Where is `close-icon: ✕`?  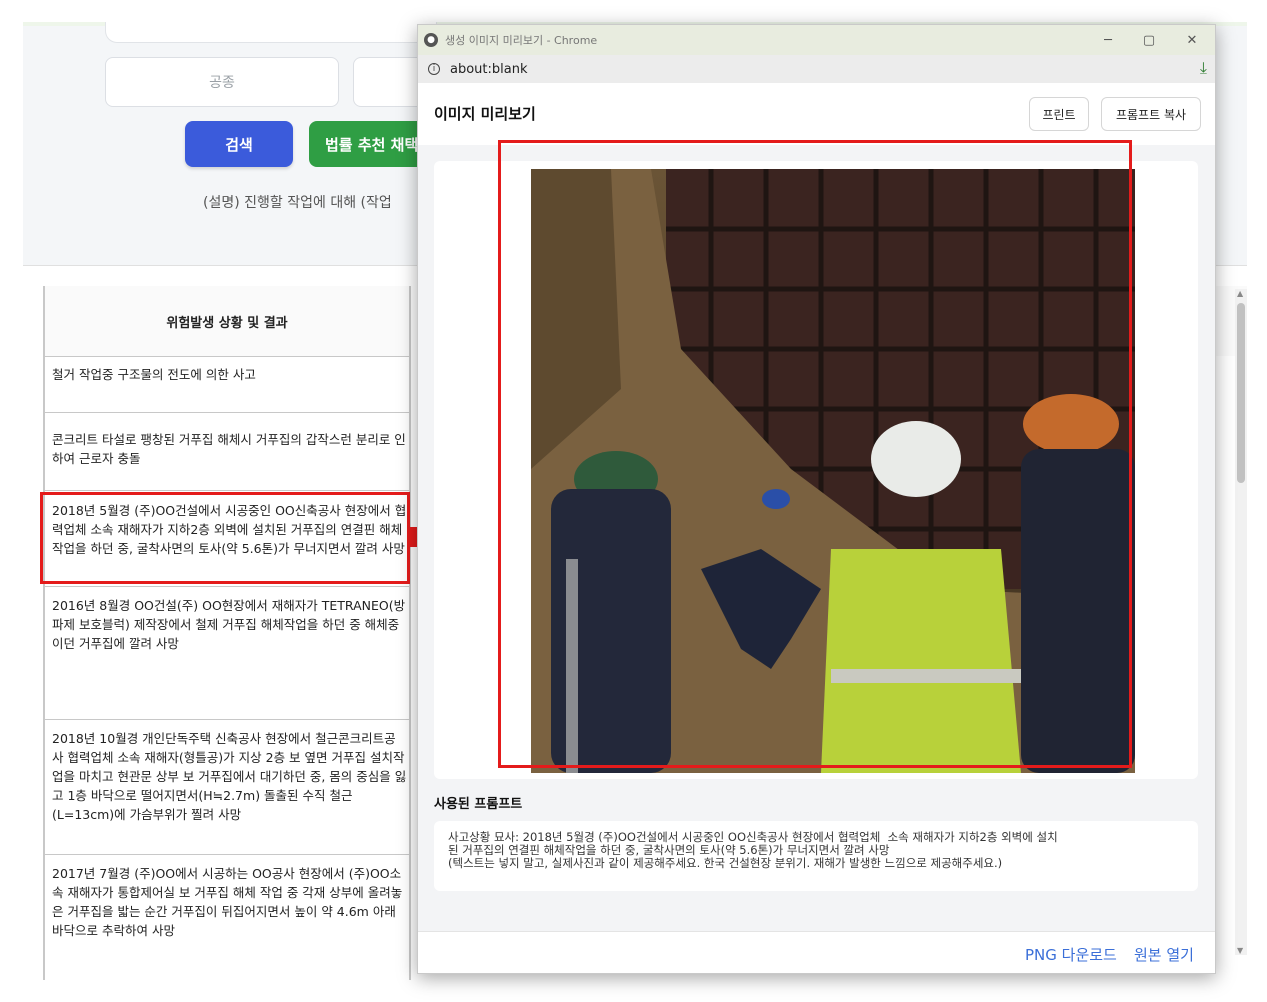
close-icon: ✕ is located at coordinates (1192, 40).